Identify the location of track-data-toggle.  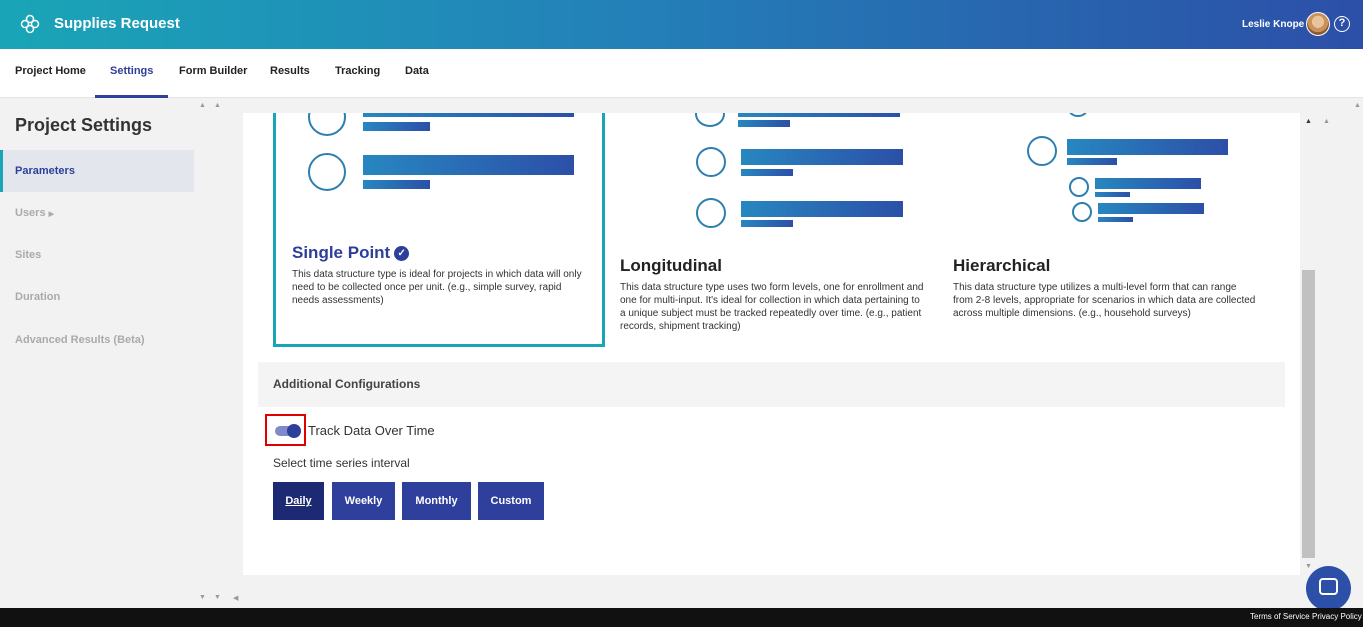
(285, 430).